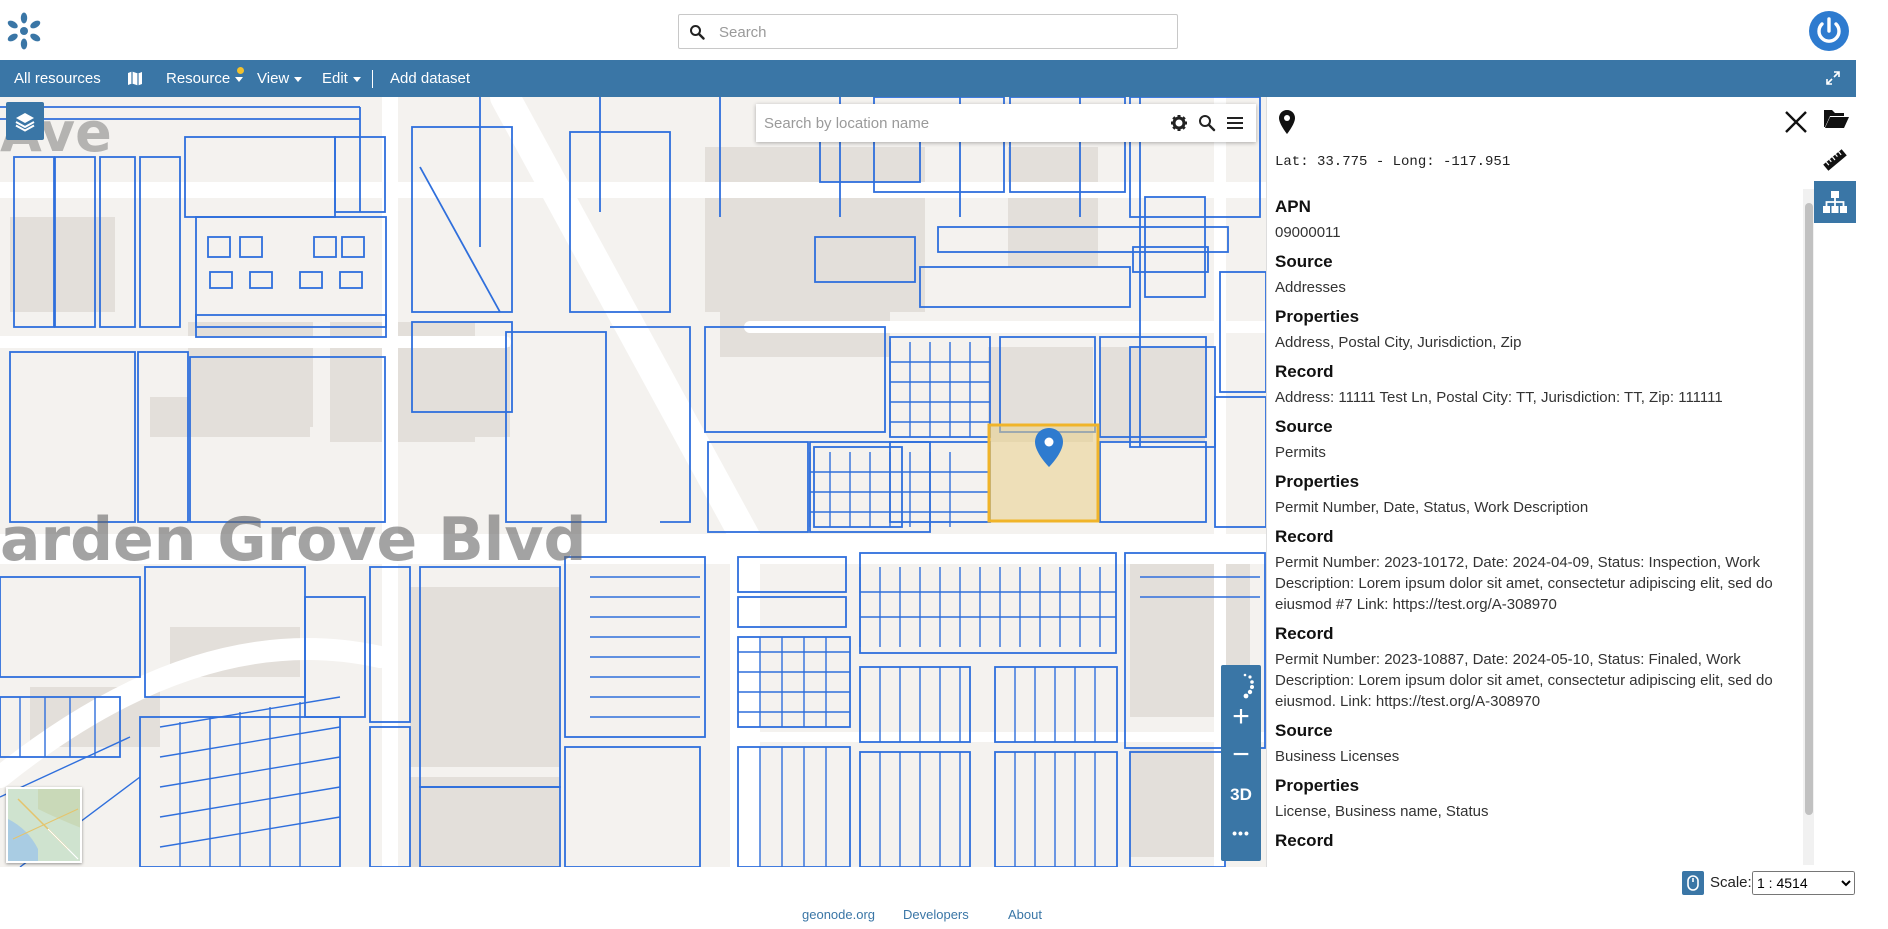 The height and width of the screenshot is (929, 1888). Describe the element at coordinates (1241, 833) in the screenshot. I see `more-options-button: •••` at that location.